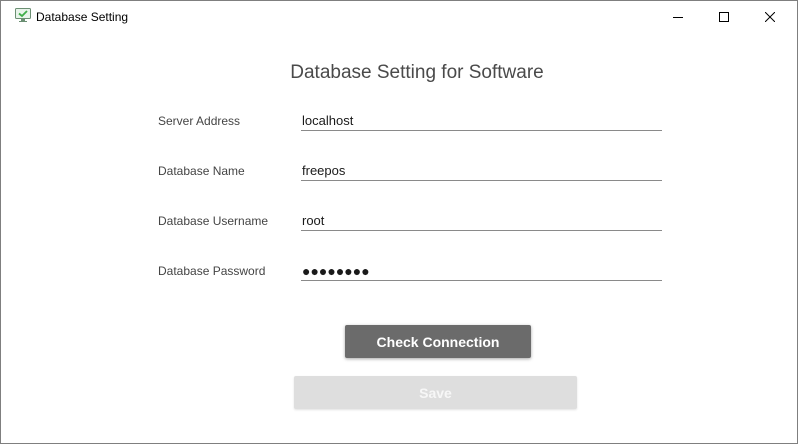 This screenshot has width=798, height=444. Describe the element at coordinates (212, 271) in the screenshot. I see `database-password-label: Database Password` at that location.